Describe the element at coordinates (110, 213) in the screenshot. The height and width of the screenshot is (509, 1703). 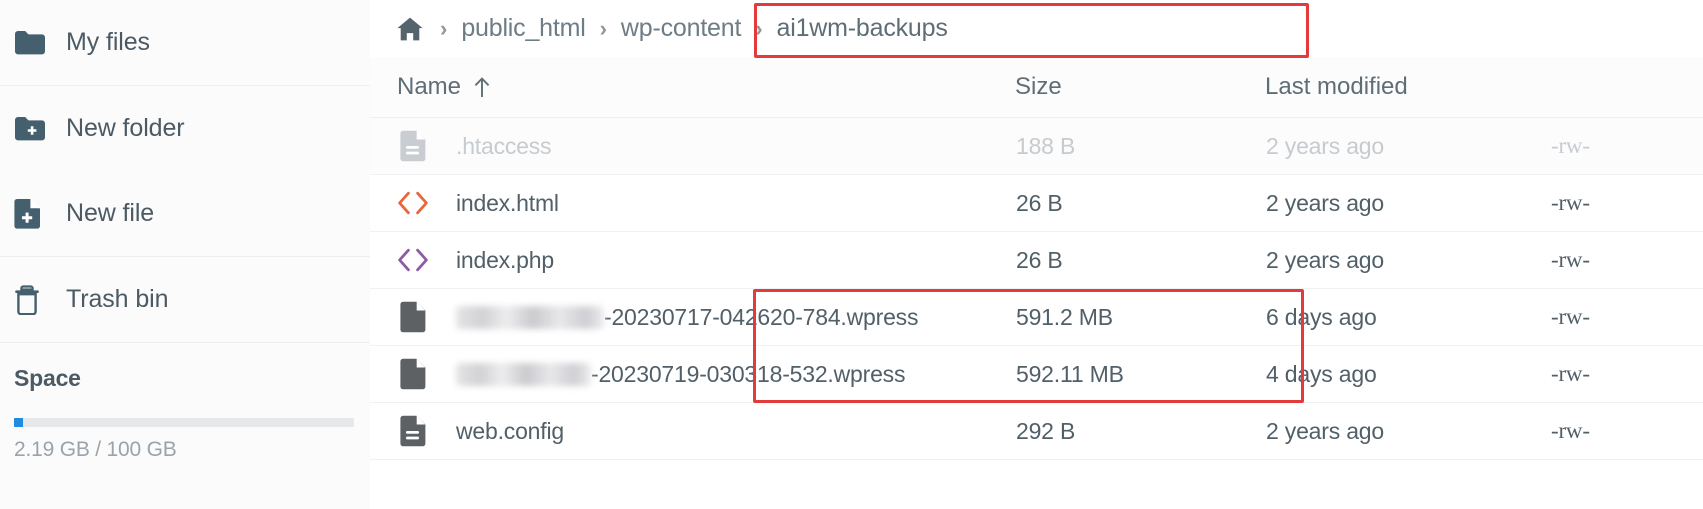
I see `sidebar-item-label: New file` at that location.